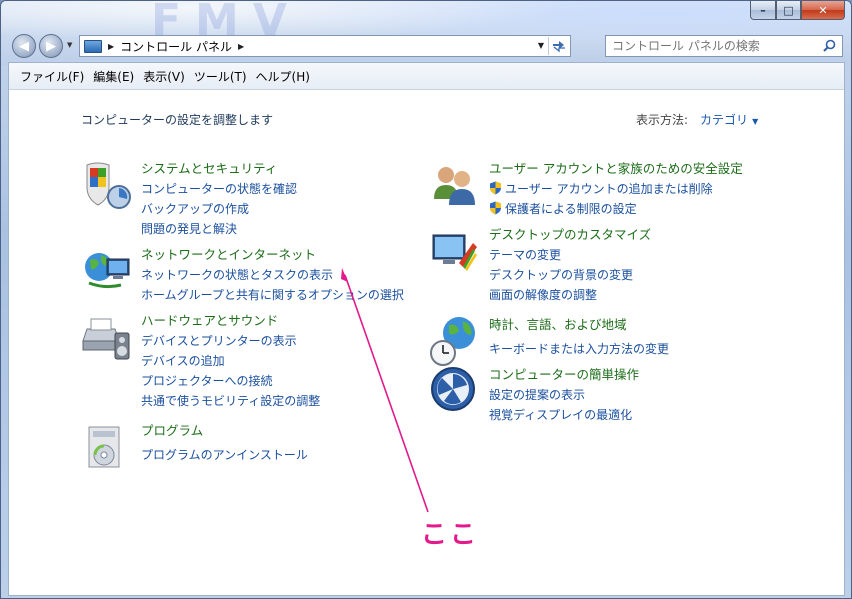 This screenshot has width=852, height=599. What do you see at coordinates (291, 341) in the screenshot?
I see `link-devices-printers: デバイスとプリンターの表示` at bounding box center [291, 341].